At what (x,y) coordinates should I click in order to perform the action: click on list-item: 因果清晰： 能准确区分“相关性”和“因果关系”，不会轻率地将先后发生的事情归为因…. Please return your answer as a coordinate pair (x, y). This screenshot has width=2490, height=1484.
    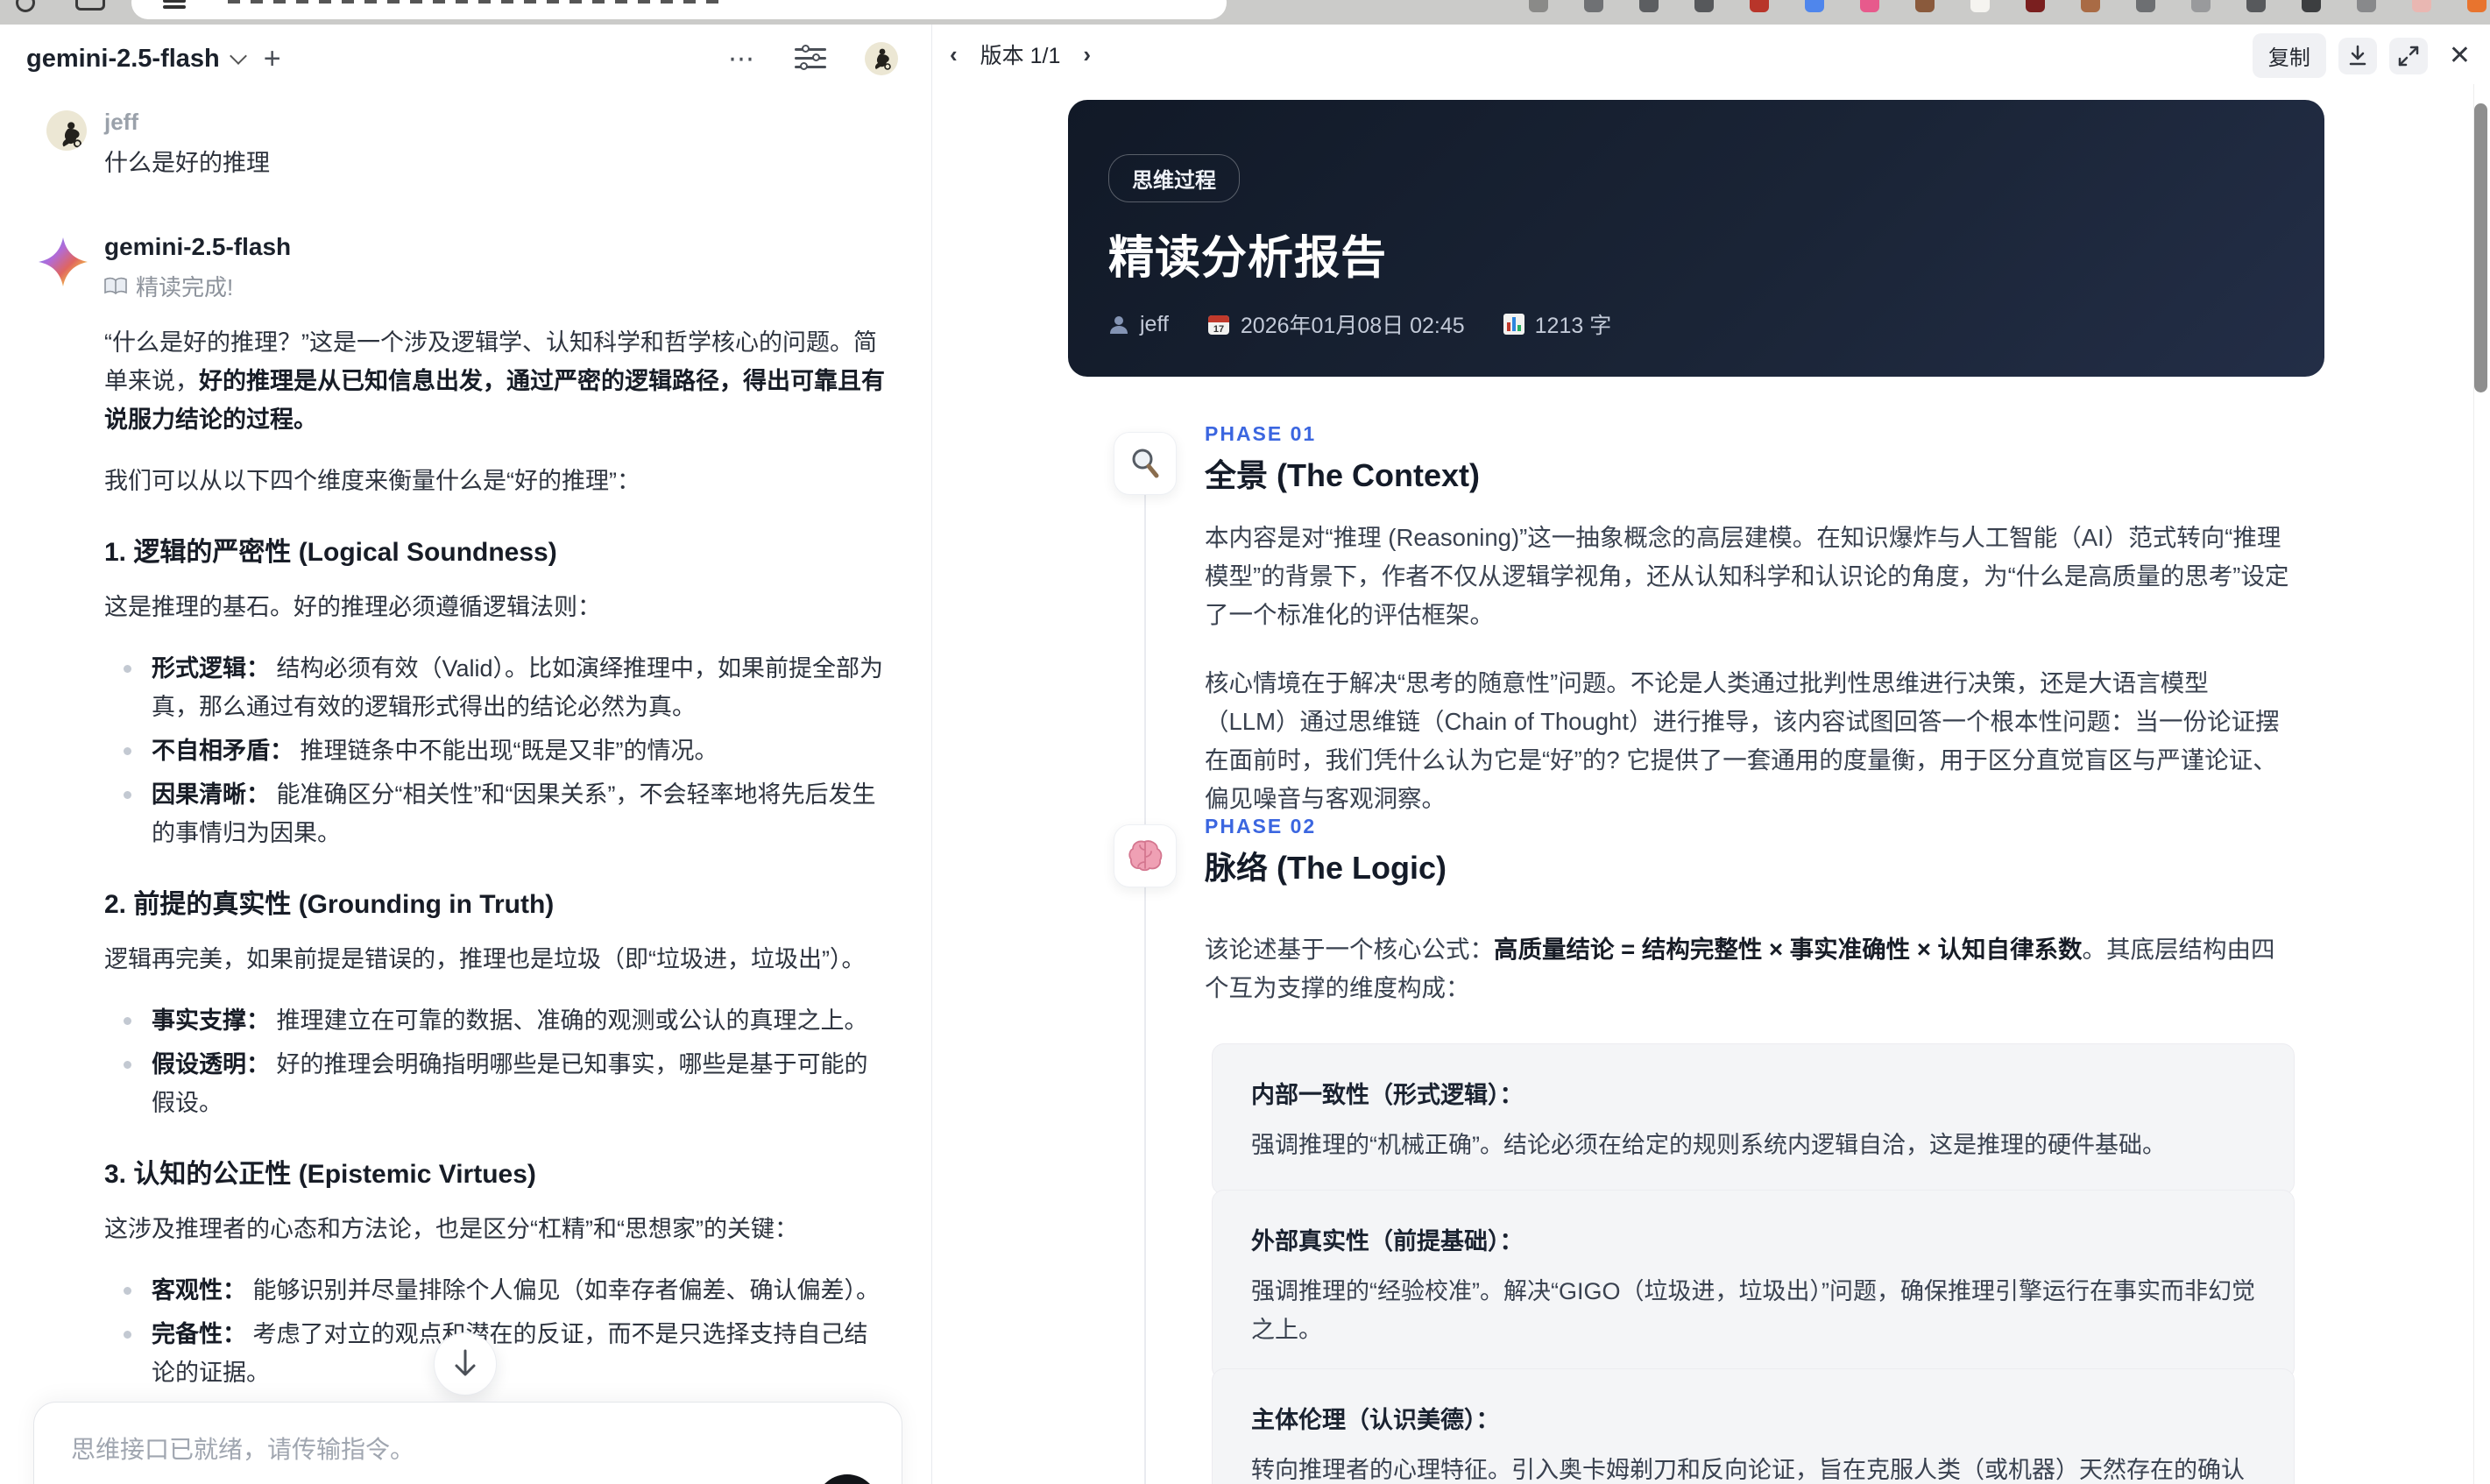
    Looking at the image, I should click on (495, 813).